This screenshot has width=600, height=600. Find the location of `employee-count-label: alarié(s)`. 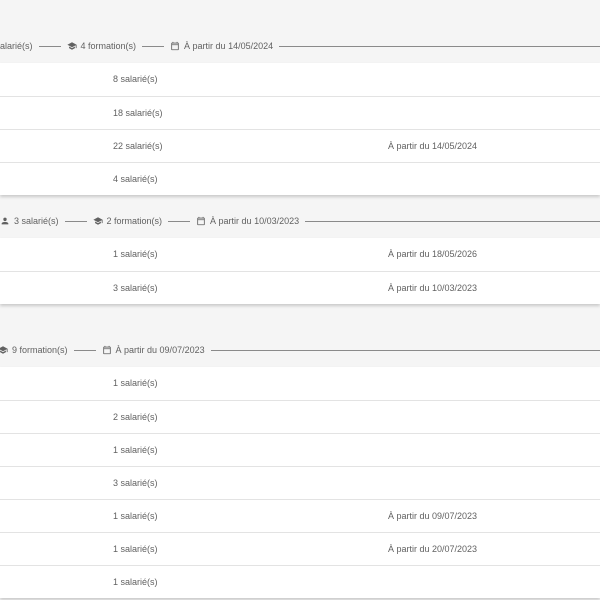

employee-count-label: alarié(s) is located at coordinates (16, 46).